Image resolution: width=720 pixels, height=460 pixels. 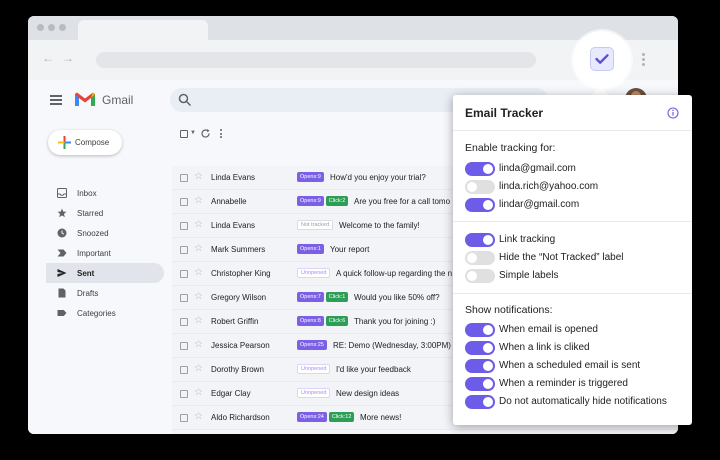 What do you see at coordinates (353, 447) in the screenshot?
I see `page-bottom` at bounding box center [353, 447].